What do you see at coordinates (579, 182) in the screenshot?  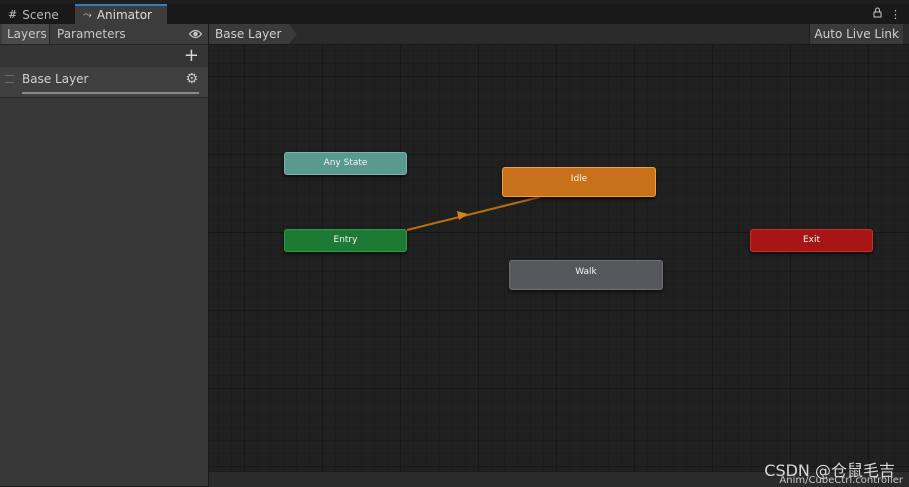 I see `state-idle: Idle` at bounding box center [579, 182].